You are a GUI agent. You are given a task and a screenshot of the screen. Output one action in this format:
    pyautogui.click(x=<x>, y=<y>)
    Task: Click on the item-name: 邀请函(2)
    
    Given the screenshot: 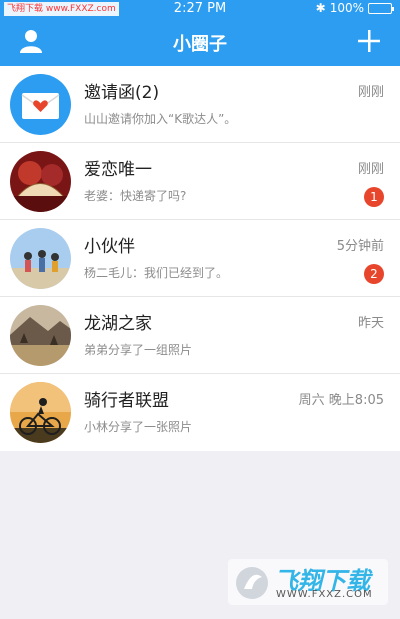 What is the action you would take?
    pyautogui.click(x=122, y=93)
    